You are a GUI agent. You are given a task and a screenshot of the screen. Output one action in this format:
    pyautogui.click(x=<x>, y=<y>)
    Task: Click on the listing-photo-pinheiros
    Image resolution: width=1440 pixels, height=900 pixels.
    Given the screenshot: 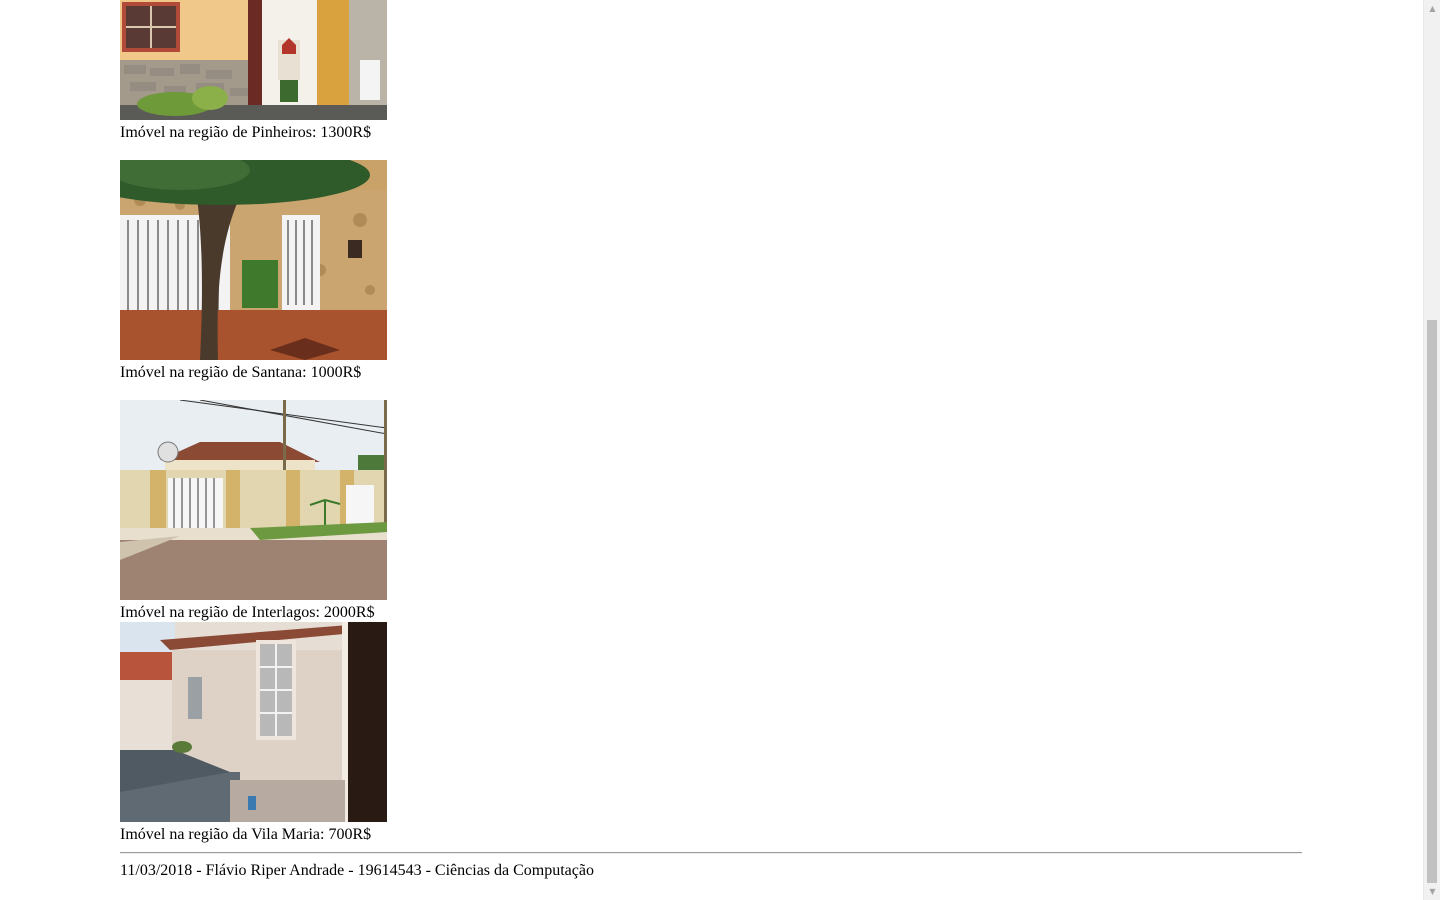 What is the action you would take?
    pyautogui.click(x=253, y=60)
    